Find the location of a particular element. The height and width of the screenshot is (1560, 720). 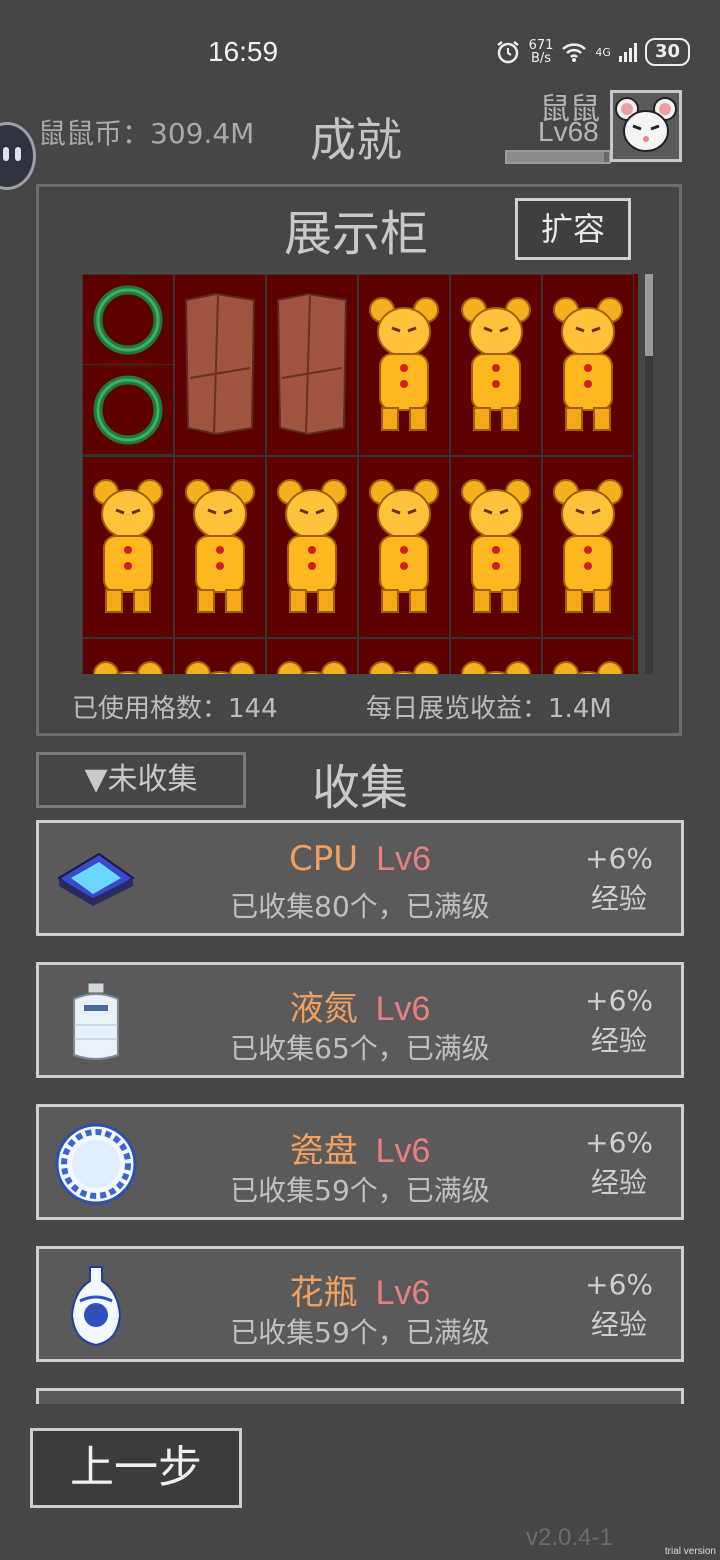

wifi-icon is located at coordinates (574, 52).